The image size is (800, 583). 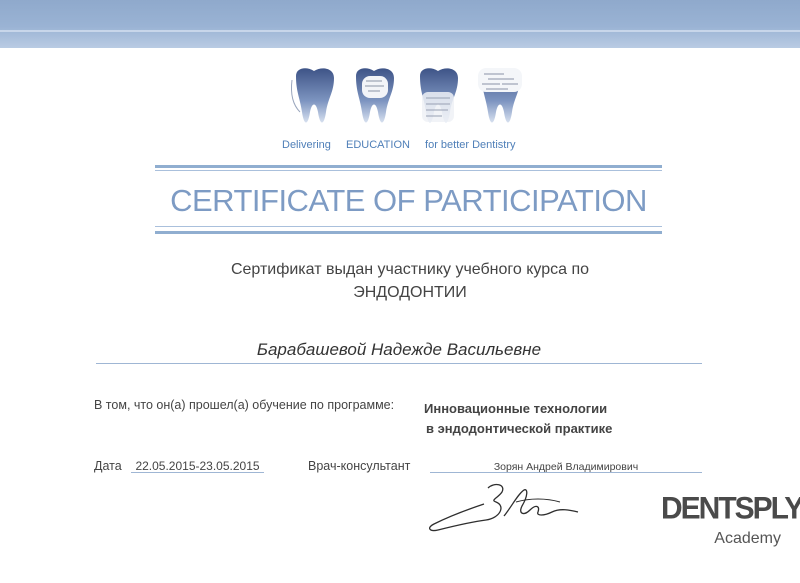 What do you see at coordinates (408, 170) in the screenshot?
I see `title-top-rule-thin` at bounding box center [408, 170].